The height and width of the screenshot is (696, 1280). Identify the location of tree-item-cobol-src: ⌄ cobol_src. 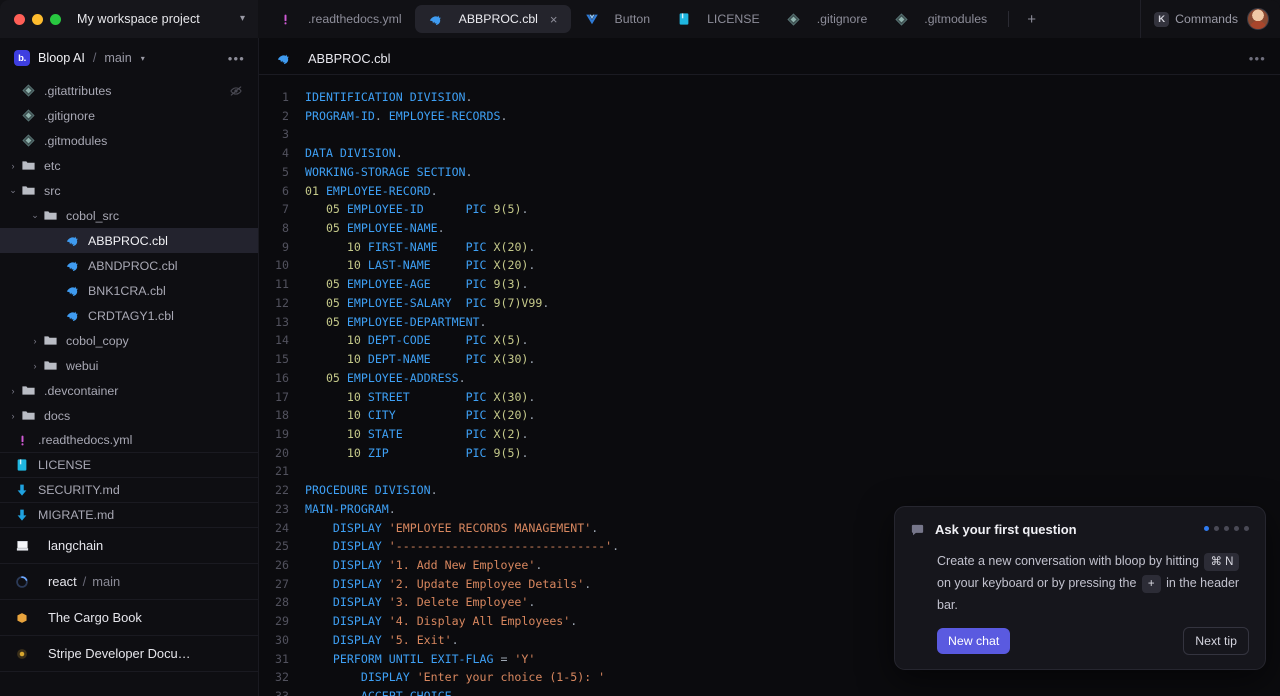
(129, 215).